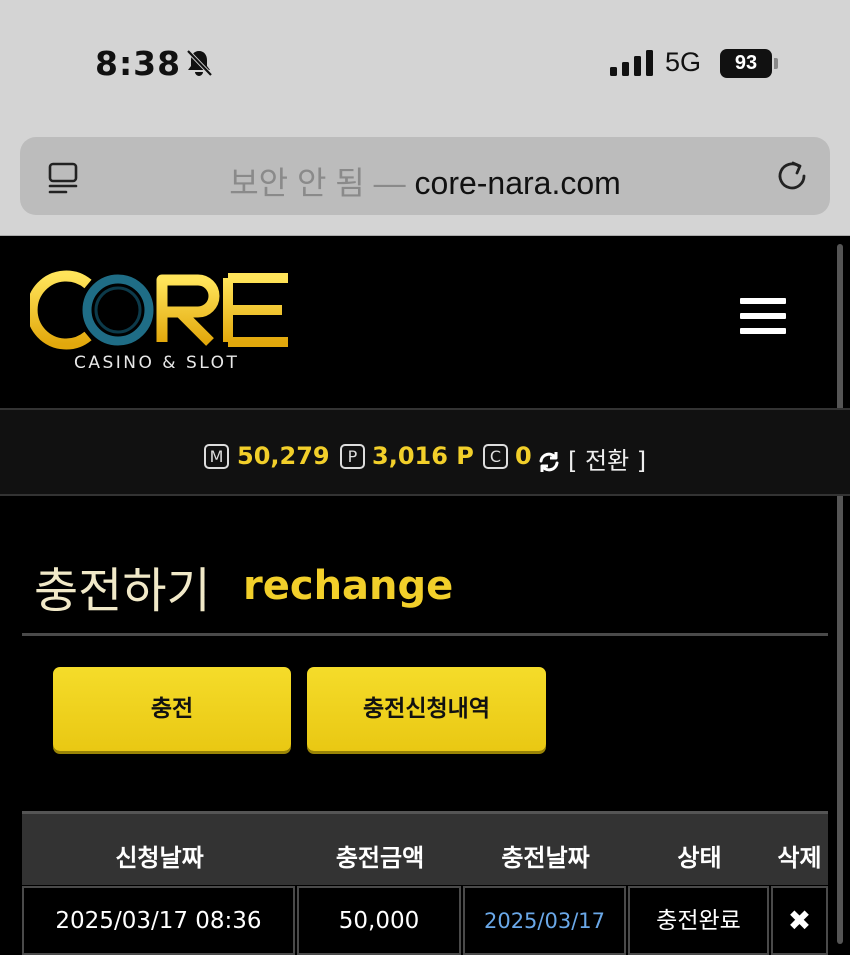  I want to click on page-title-en: rechange, so click(348, 586).